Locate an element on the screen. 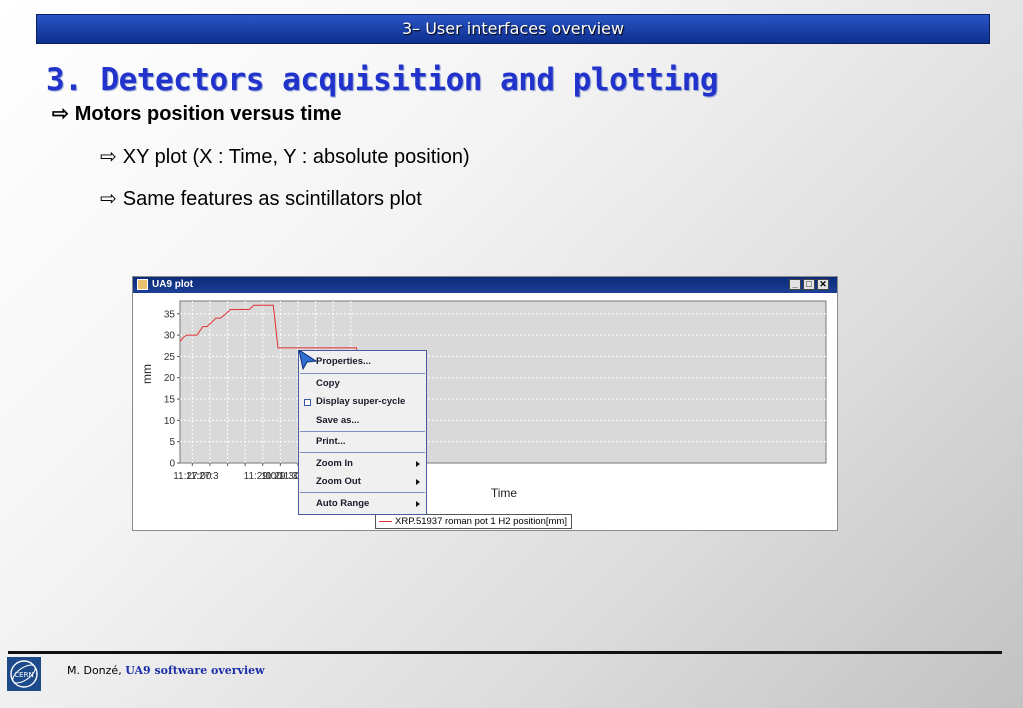  y-axis-ticks: 0 5 10 15 20 25 30 35 is located at coordinates (172, 389).